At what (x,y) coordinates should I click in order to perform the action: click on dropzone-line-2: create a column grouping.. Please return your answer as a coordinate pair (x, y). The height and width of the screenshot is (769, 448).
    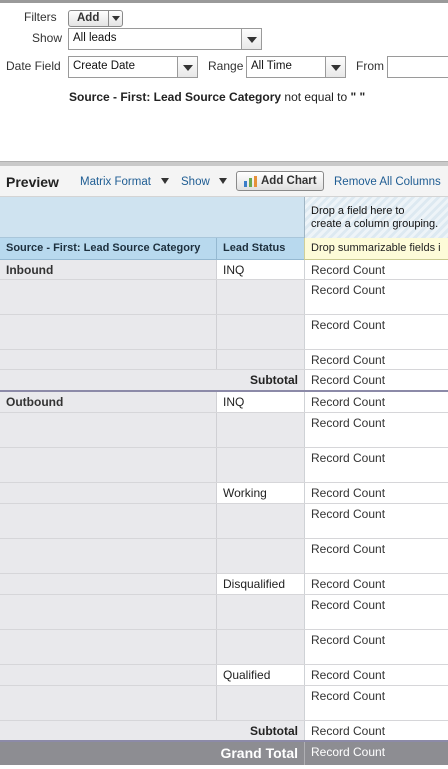
    Looking at the image, I should click on (375, 224).